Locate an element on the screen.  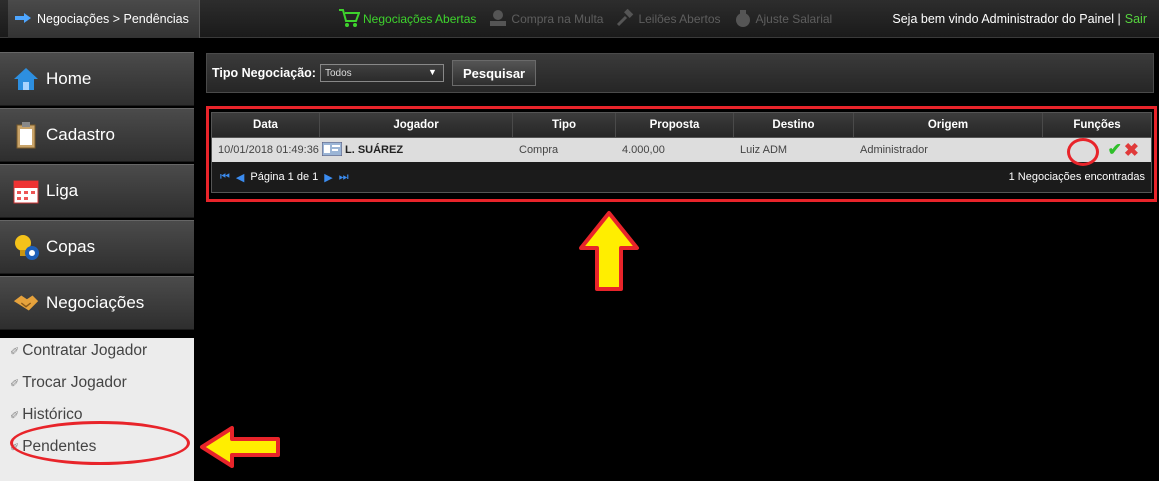
nav-ajuste-salarial: Ajuste Salarial is located at coordinates (783, 19).